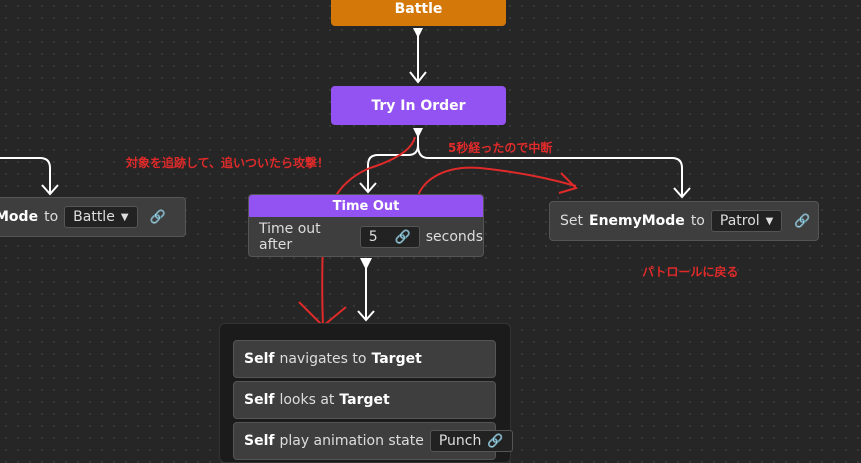 The image size is (861, 463). Describe the element at coordinates (19, 217) in the screenshot. I see `left-mode-label: Mode` at that location.